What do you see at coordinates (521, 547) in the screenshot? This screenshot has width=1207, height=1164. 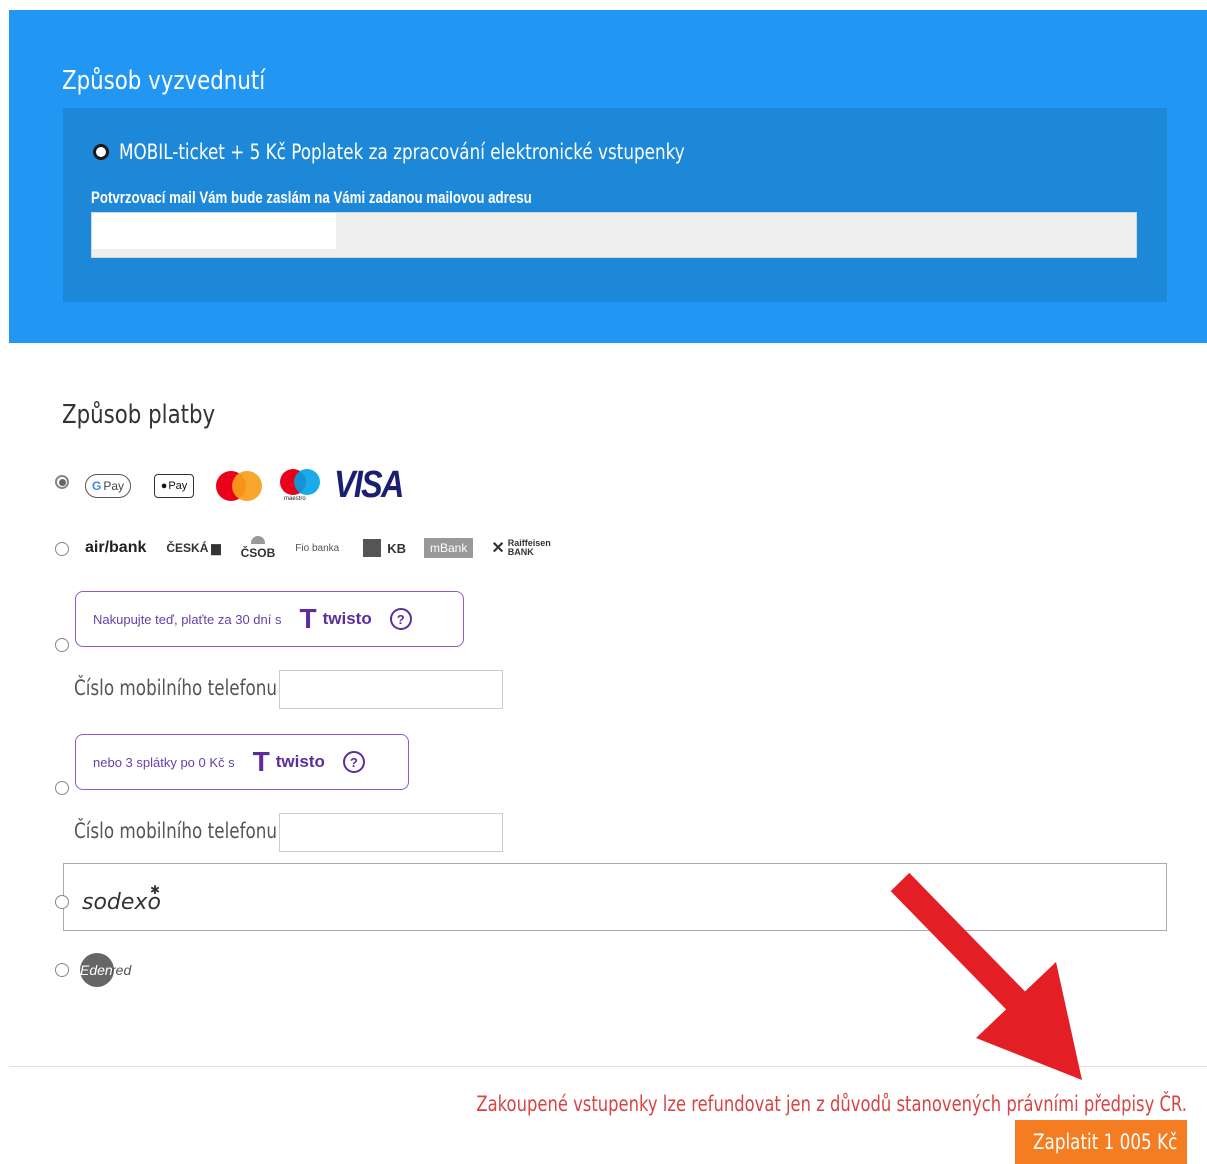 I see `raiffeisen-logo: ✕ Raiffeisen BANK` at bounding box center [521, 547].